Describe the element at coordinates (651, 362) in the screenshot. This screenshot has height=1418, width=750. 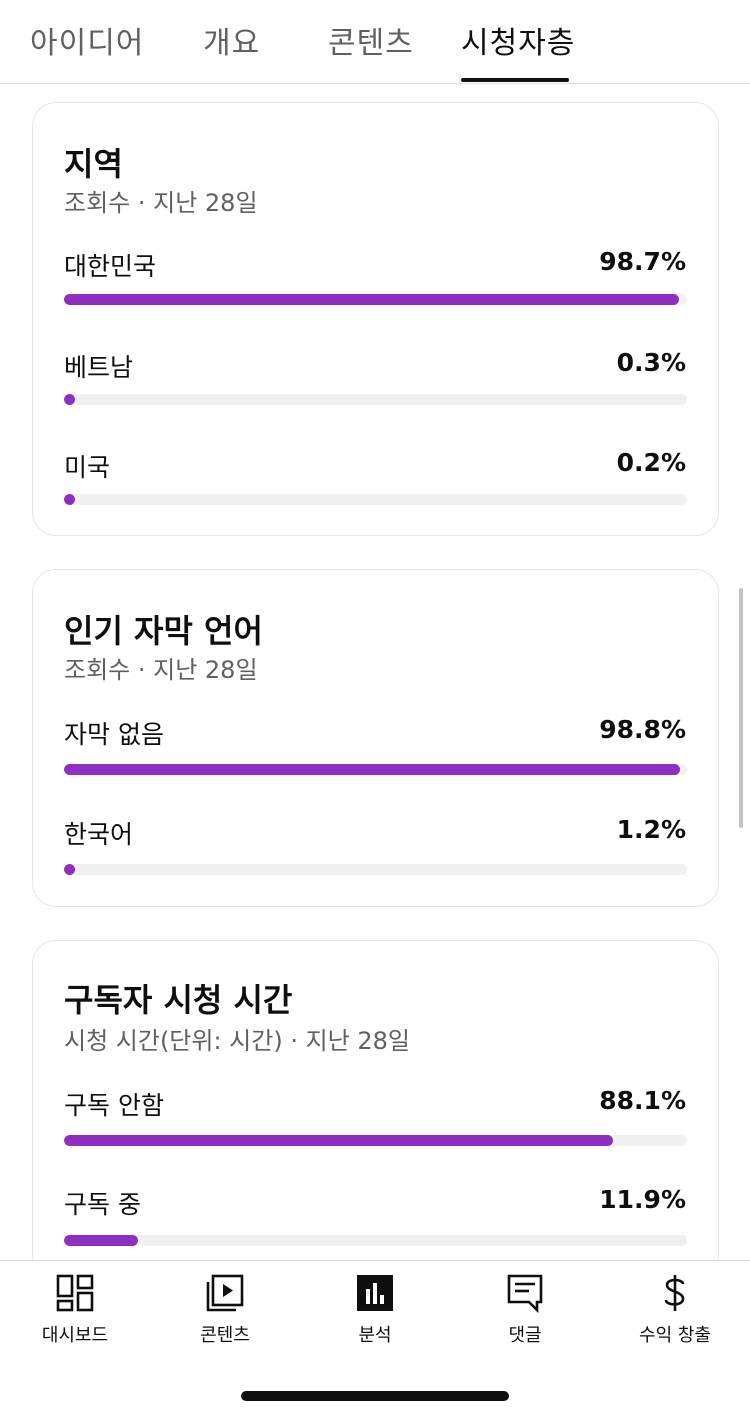
I see `row-value: 0.3%` at that location.